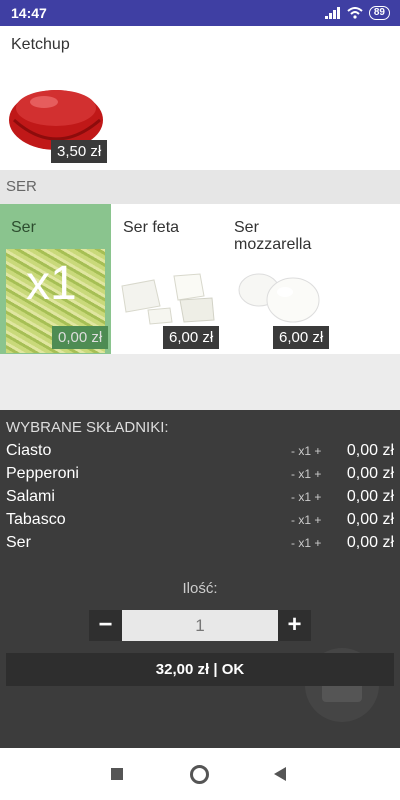 The image size is (400, 800). I want to click on ingredient-name: Ciasto, so click(29, 450).